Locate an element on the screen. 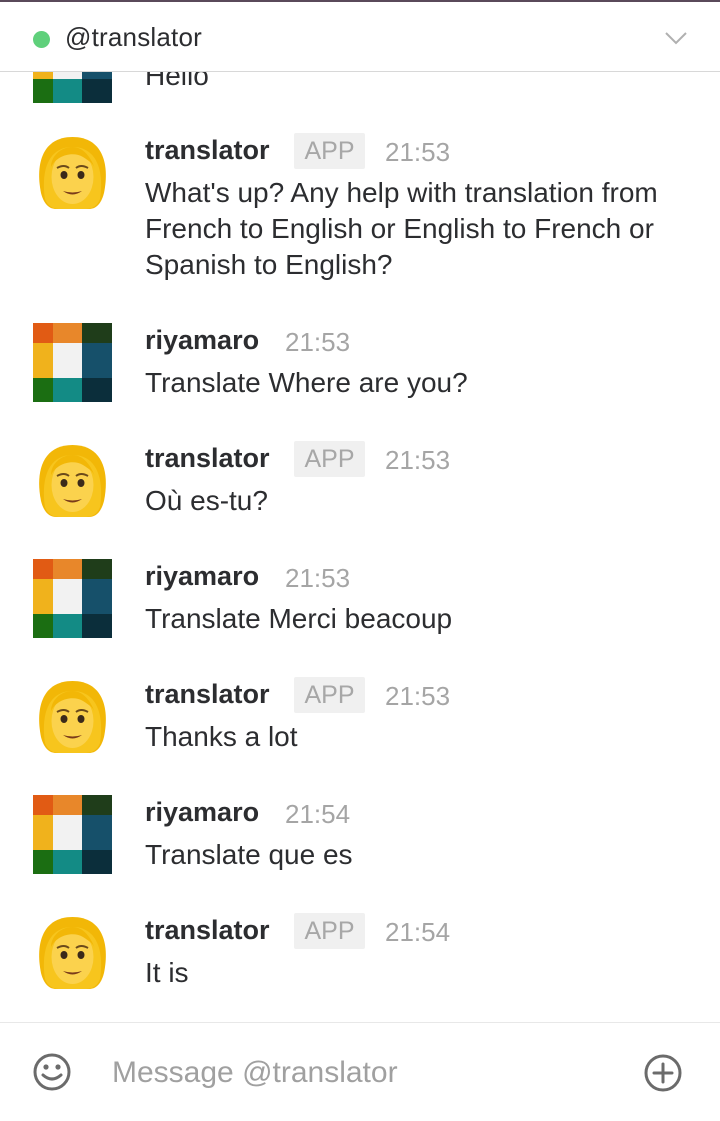 The image size is (720, 1121). message-text: Translate Merci beacoup is located at coordinates (299, 618).